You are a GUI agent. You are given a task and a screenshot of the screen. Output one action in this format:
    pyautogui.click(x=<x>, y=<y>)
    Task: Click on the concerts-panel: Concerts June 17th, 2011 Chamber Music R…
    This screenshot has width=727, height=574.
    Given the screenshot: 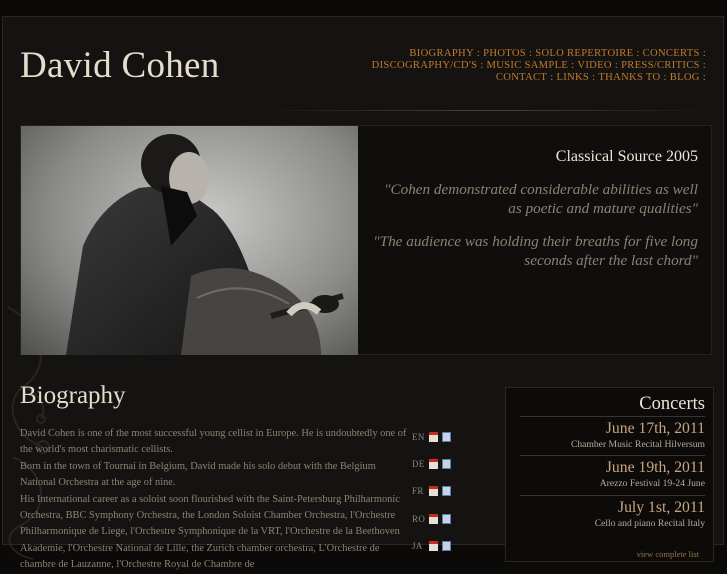 What is the action you would take?
    pyautogui.click(x=609, y=474)
    